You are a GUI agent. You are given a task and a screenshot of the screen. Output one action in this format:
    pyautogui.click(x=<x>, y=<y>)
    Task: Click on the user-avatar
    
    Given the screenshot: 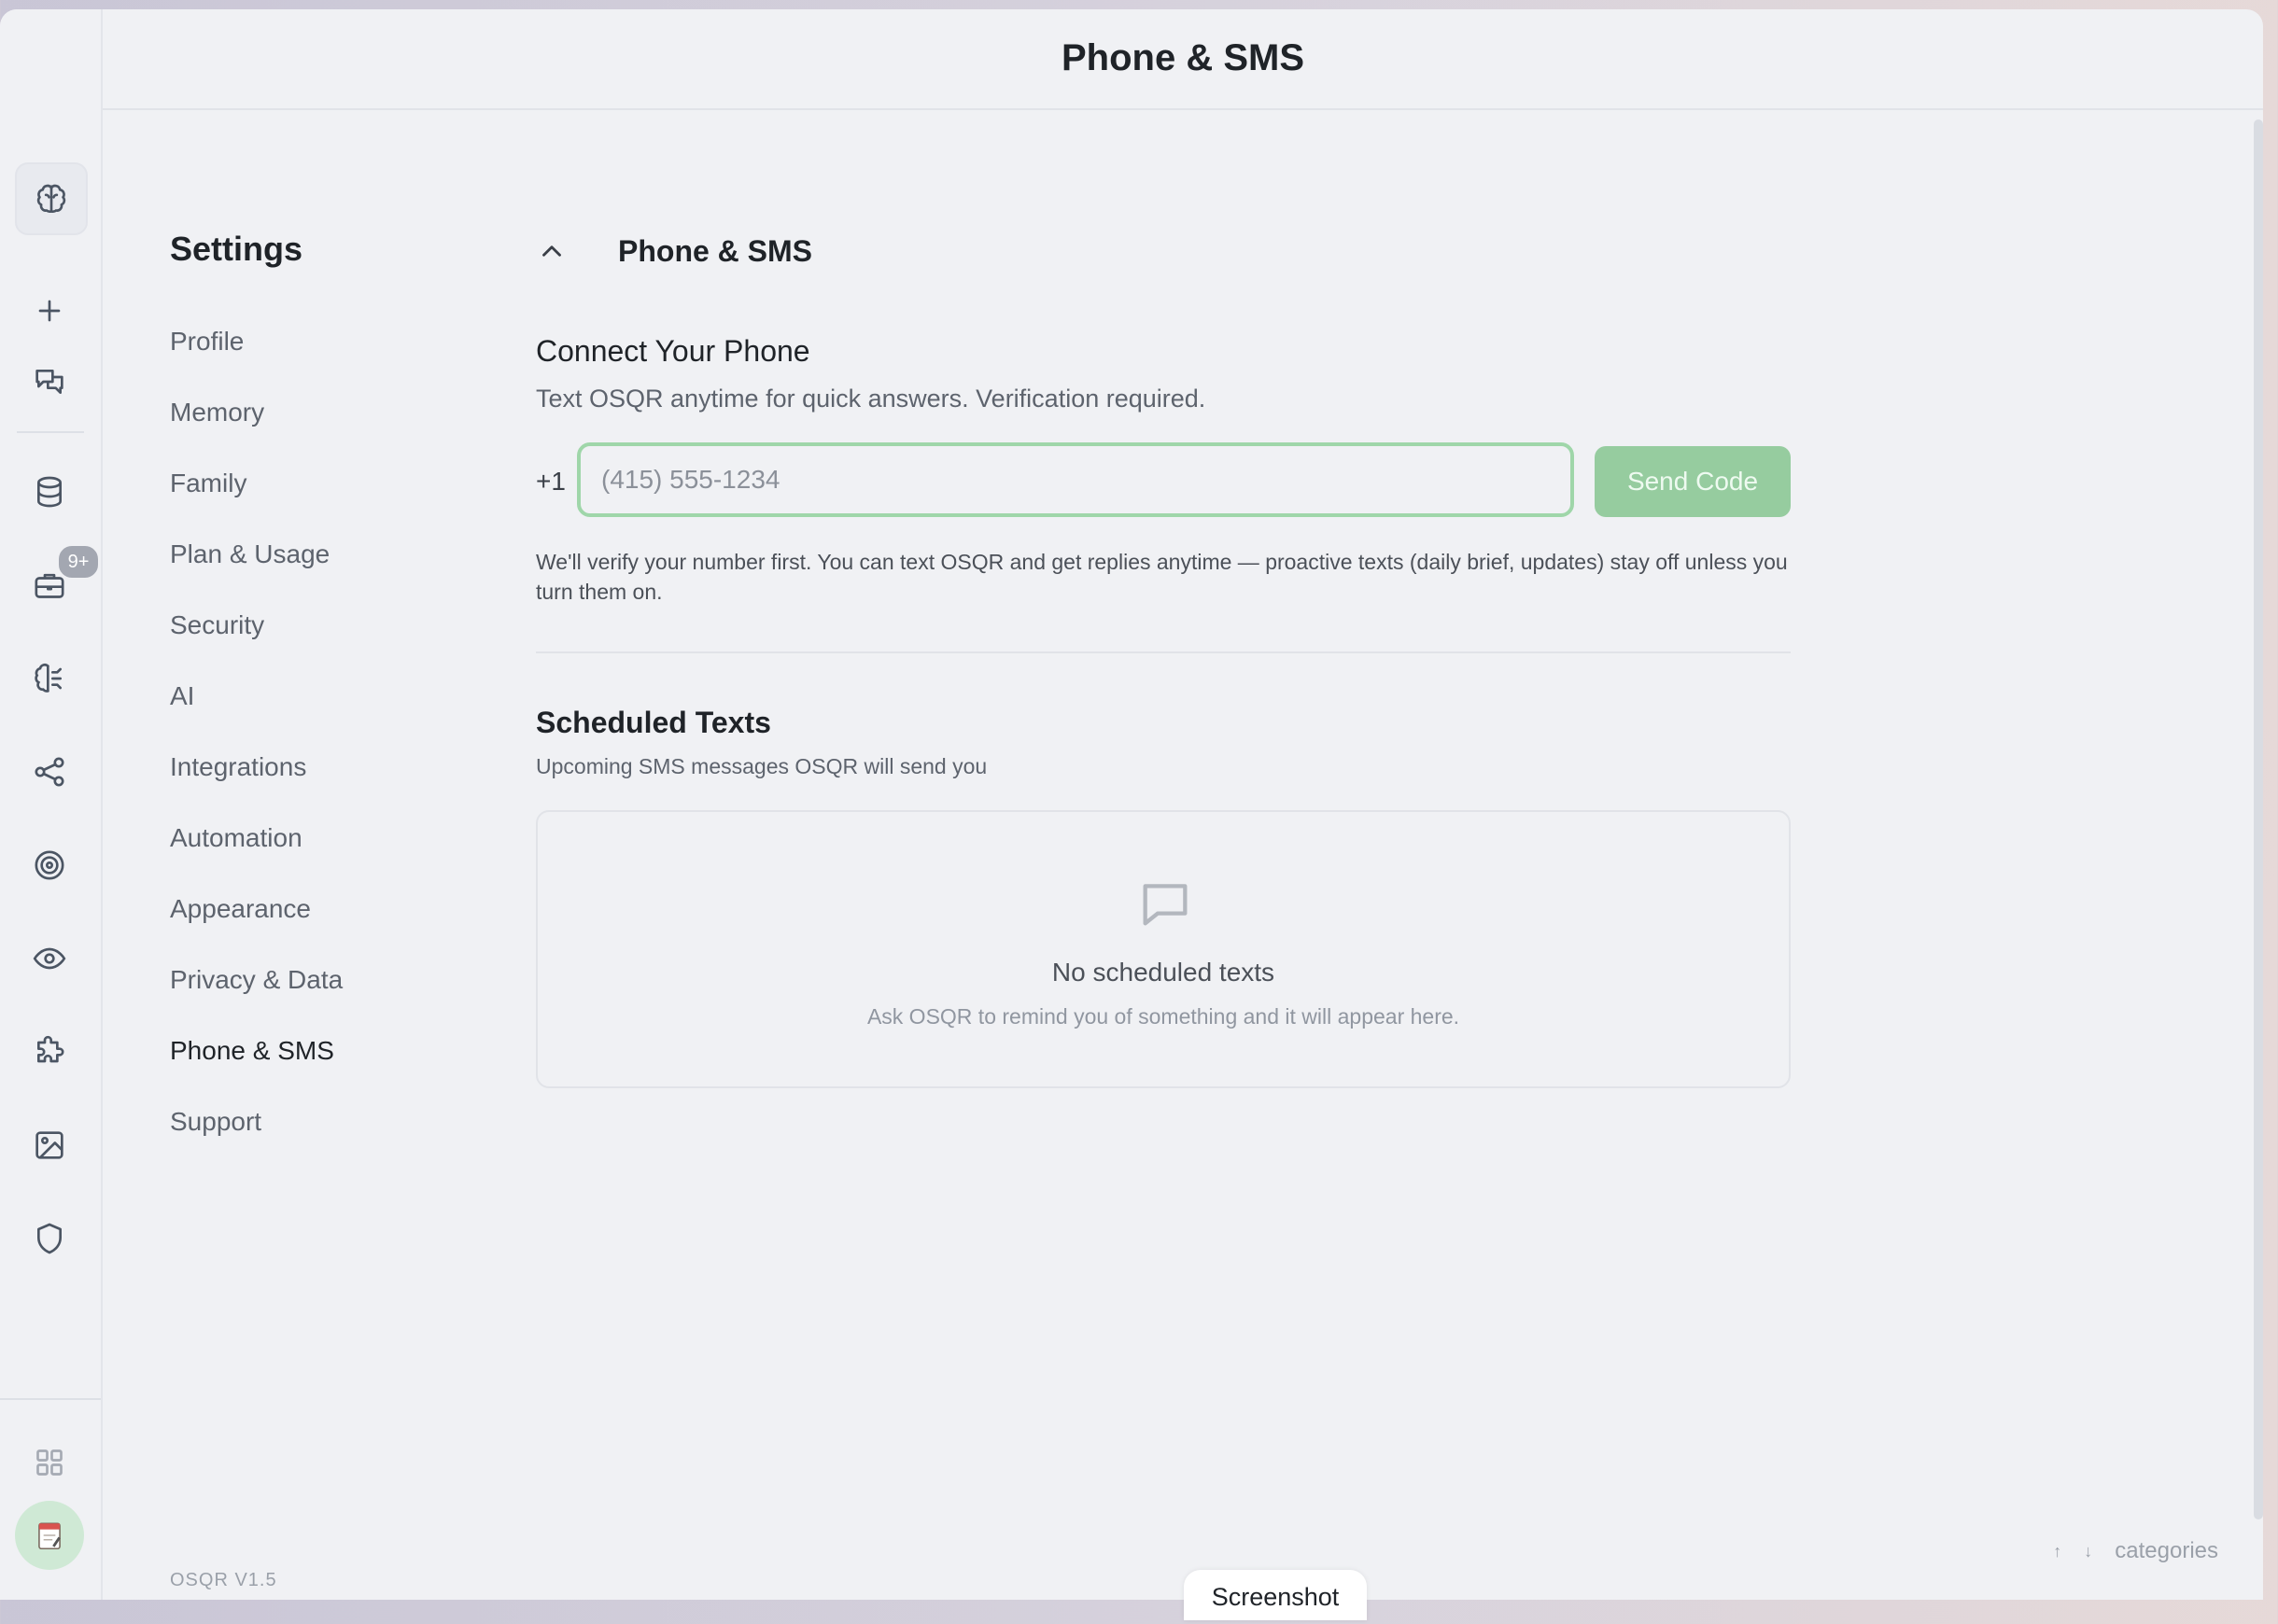 What is the action you would take?
    pyautogui.click(x=50, y=1535)
    